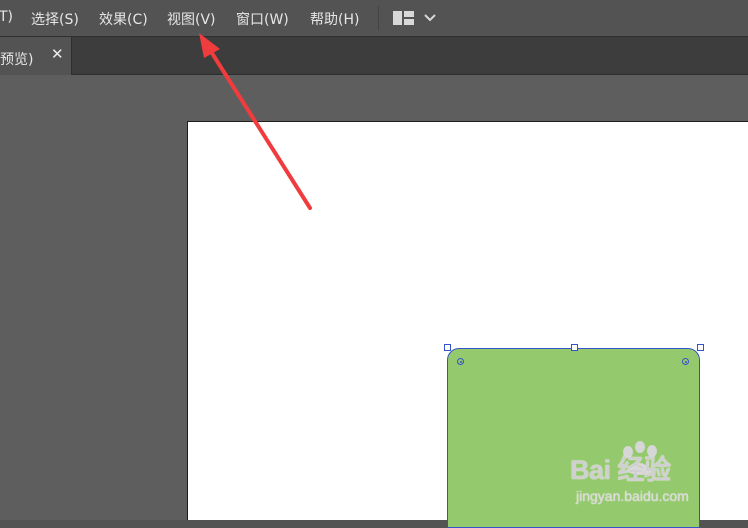  Describe the element at coordinates (191, 19) in the screenshot. I see `menu-item-view: 视图(V)` at that location.